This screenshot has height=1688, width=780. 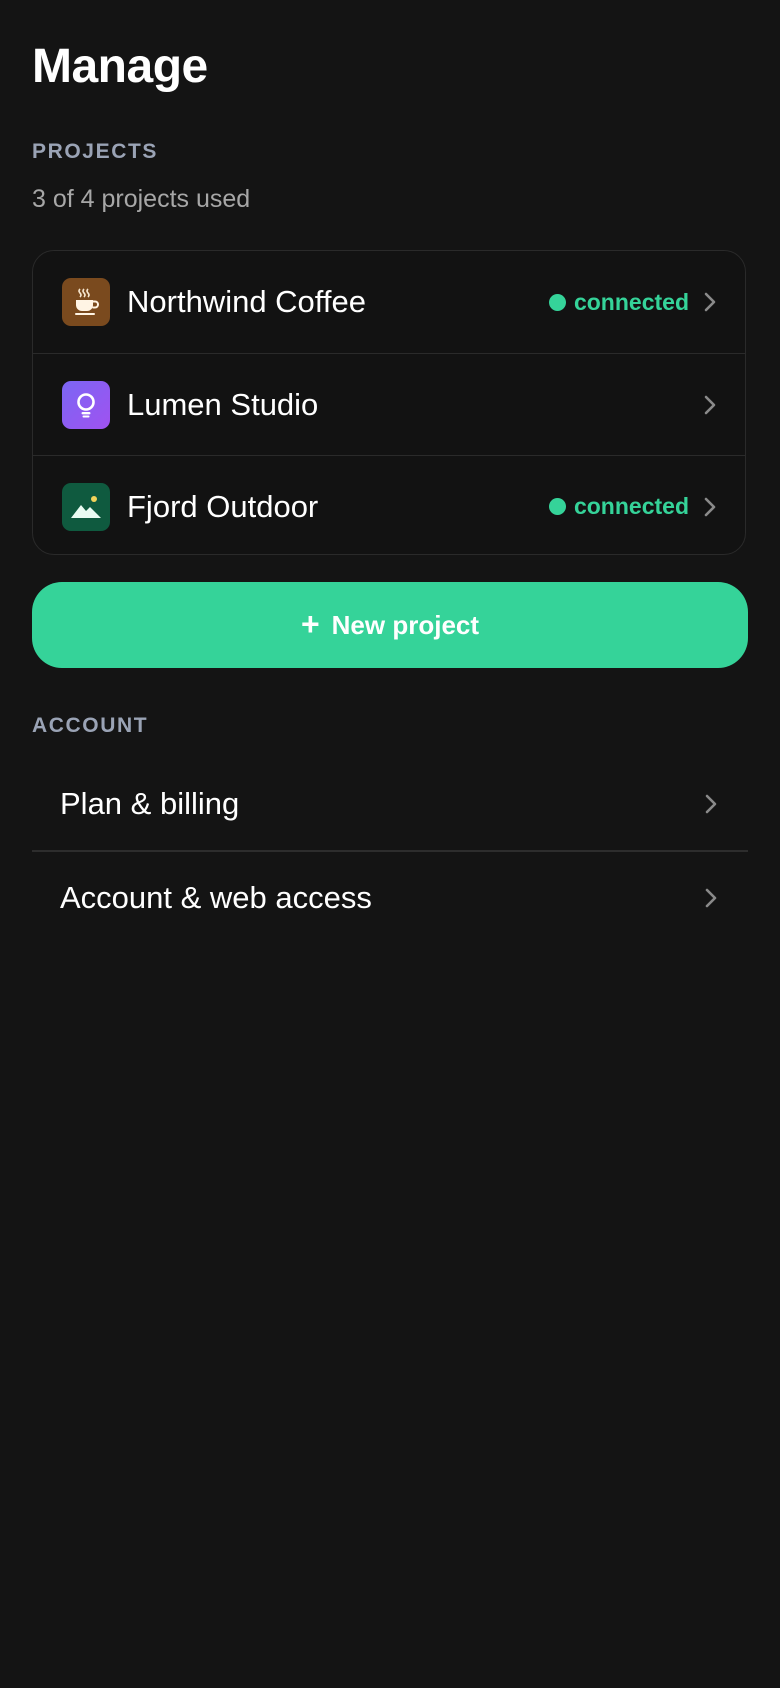 I want to click on new-project-button: + New project, so click(x=390, y=625).